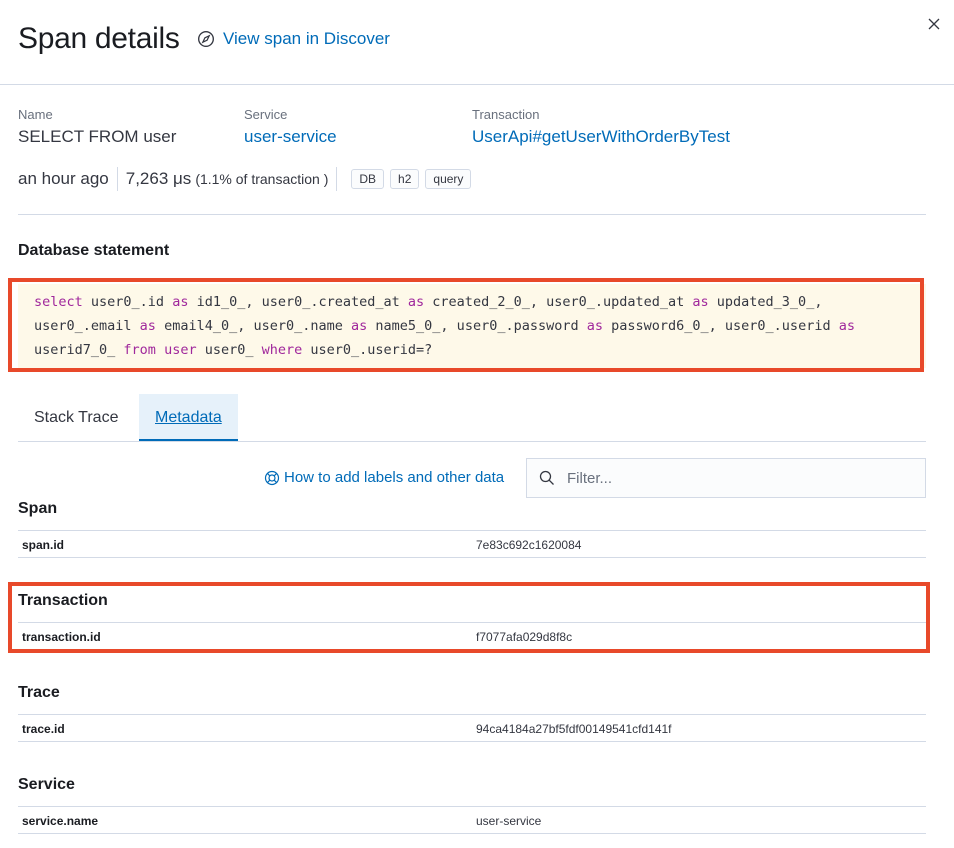  Describe the element at coordinates (405, 179) in the screenshot. I see `badge-subtype: h2` at that location.